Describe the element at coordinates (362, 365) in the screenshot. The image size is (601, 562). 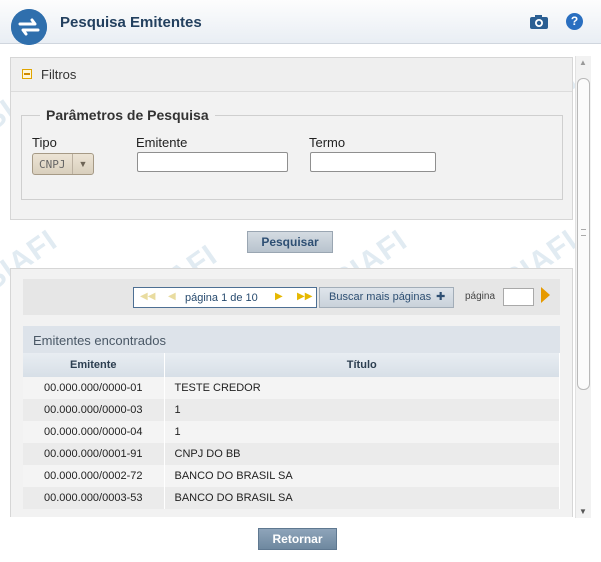
I see `column-header-titulo: Título` at that location.